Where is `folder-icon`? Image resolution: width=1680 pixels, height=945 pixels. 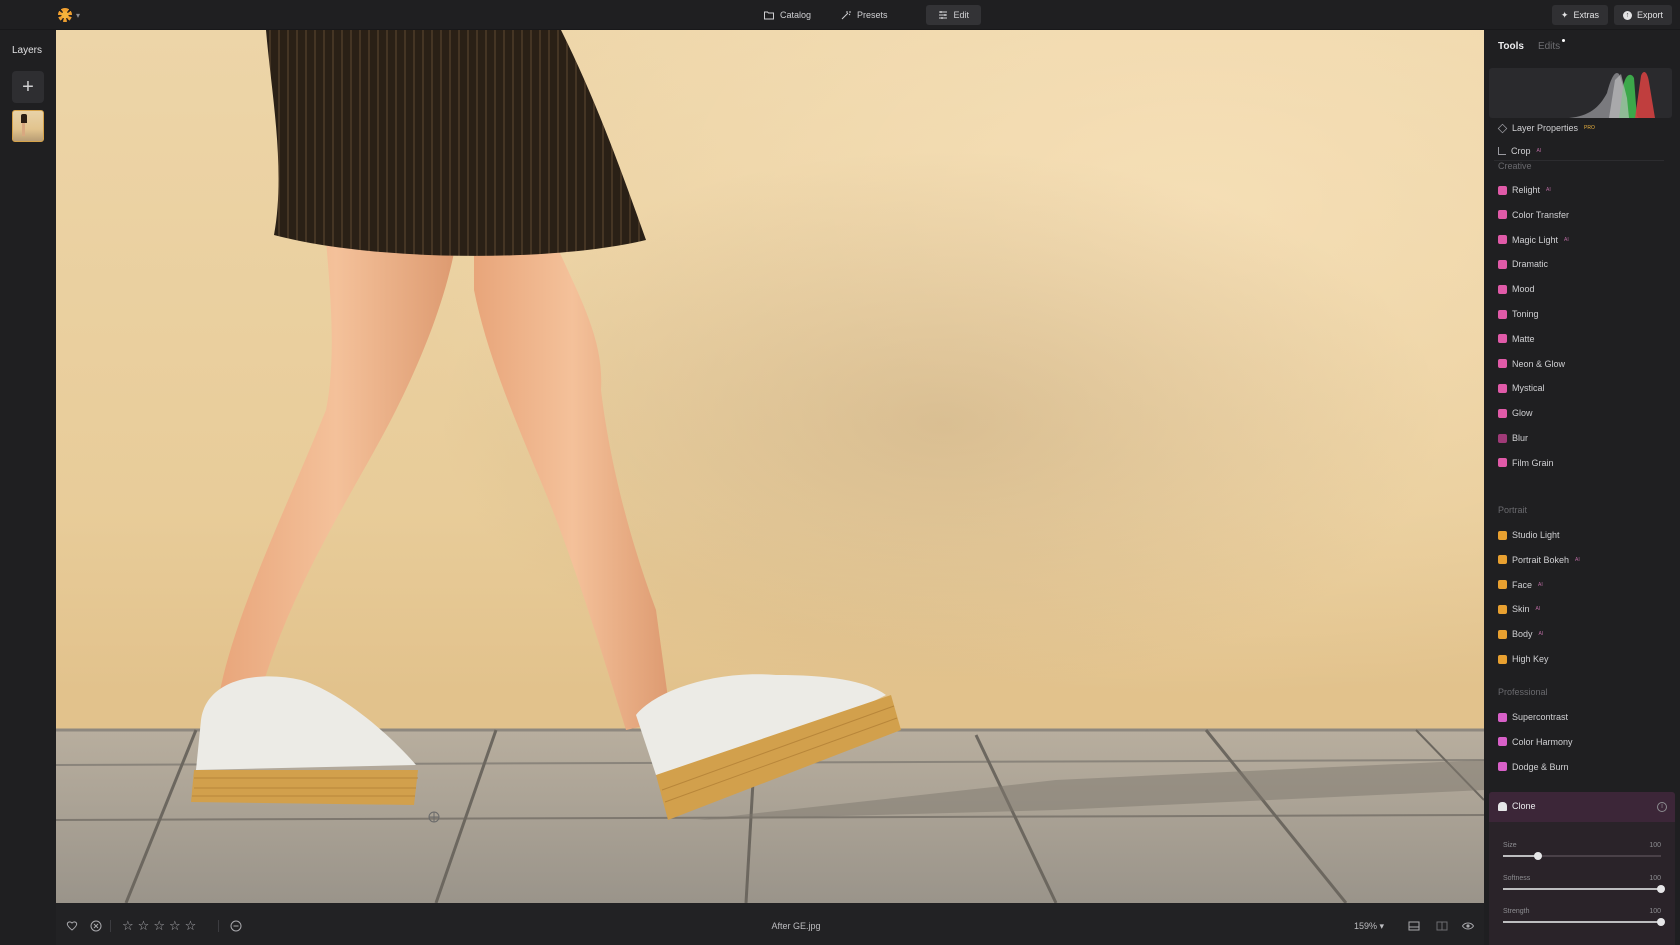 folder-icon is located at coordinates (769, 15).